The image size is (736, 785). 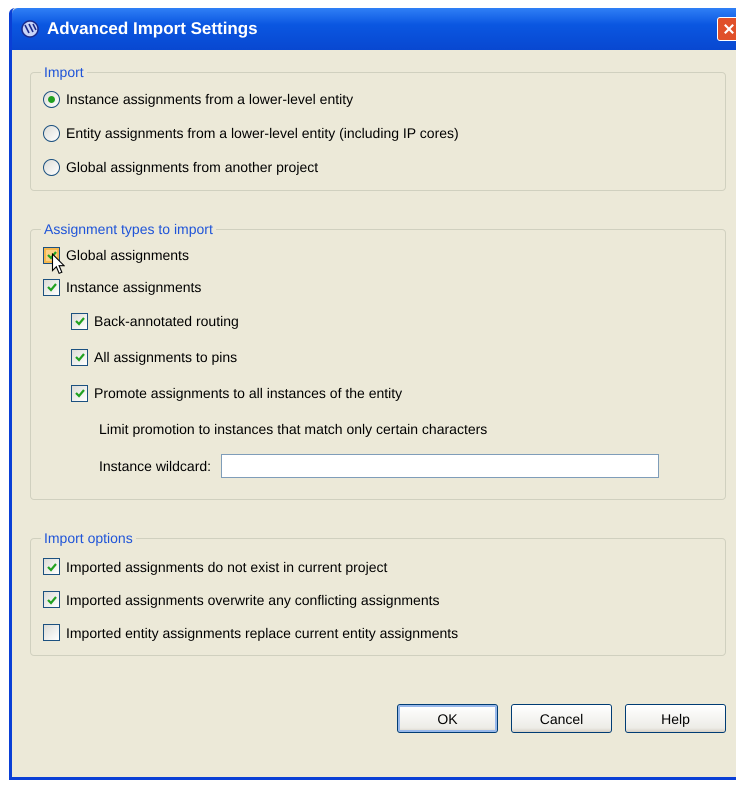 I want to click on checkbox-label: Imported assignments overwrite any conflicting assignments, so click(x=253, y=600).